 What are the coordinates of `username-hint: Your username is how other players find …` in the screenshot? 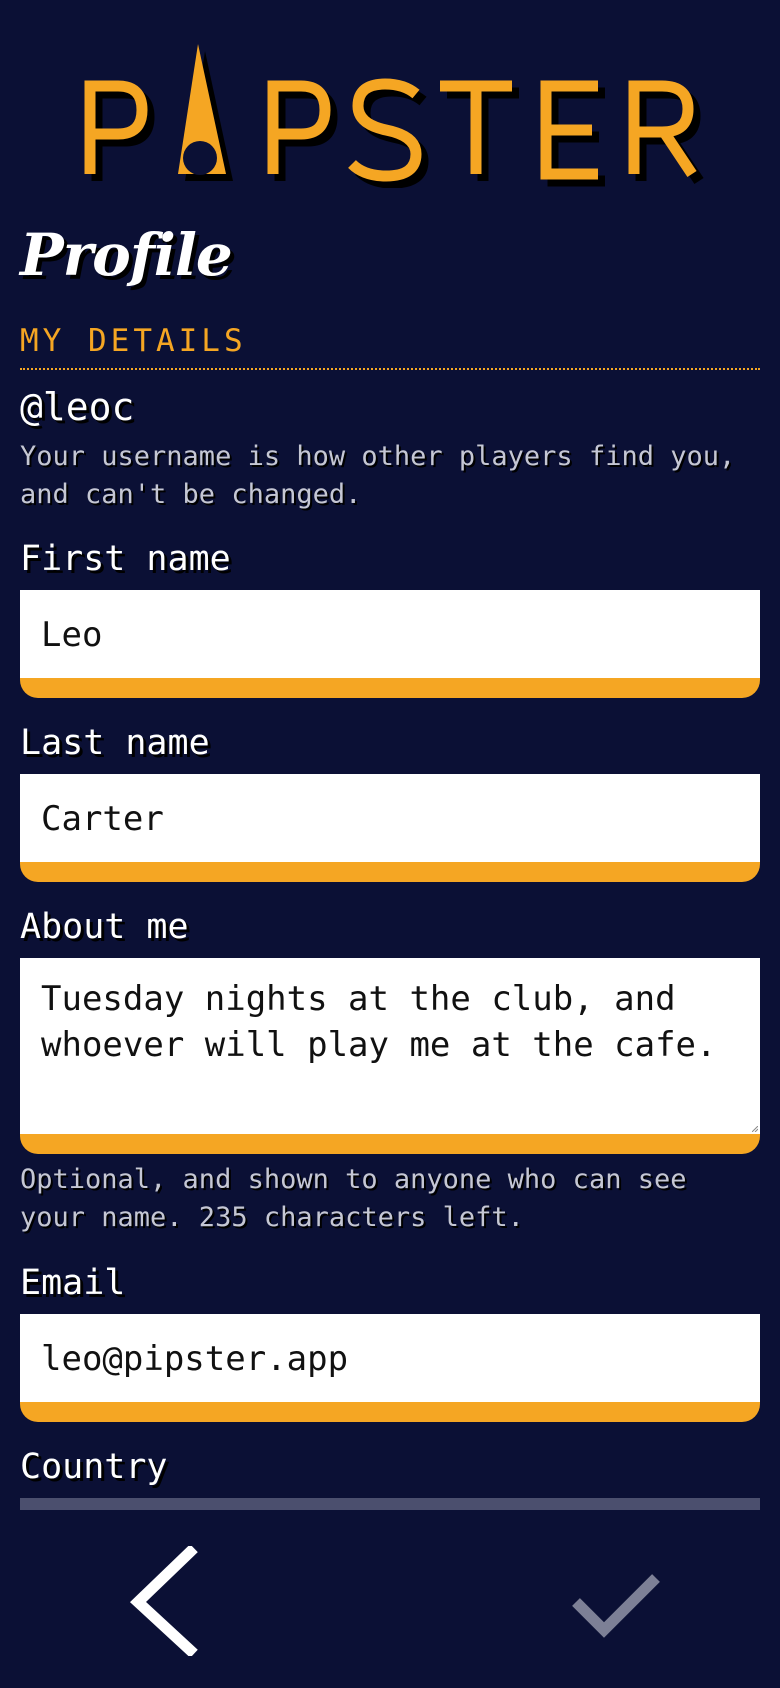 It's located at (378, 475).